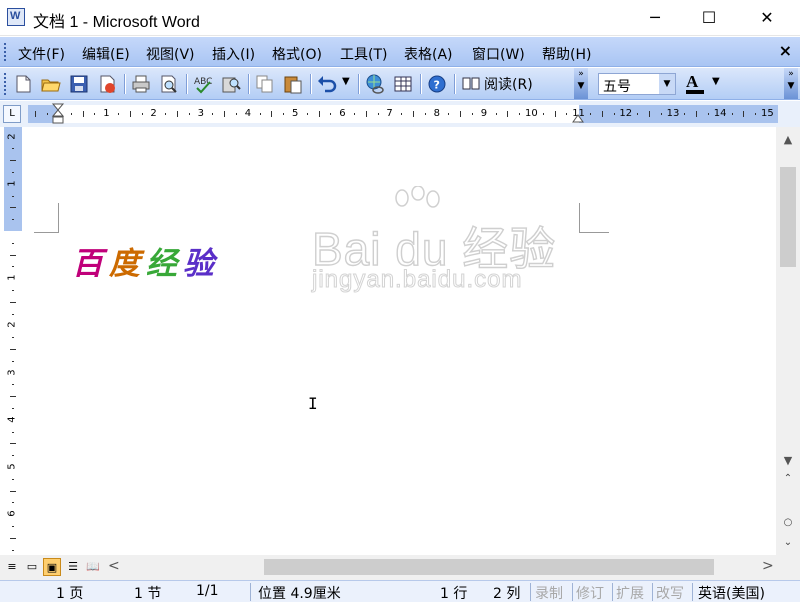  What do you see at coordinates (12, 567) in the screenshot?
I see `normal-view-button: ≡` at bounding box center [12, 567].